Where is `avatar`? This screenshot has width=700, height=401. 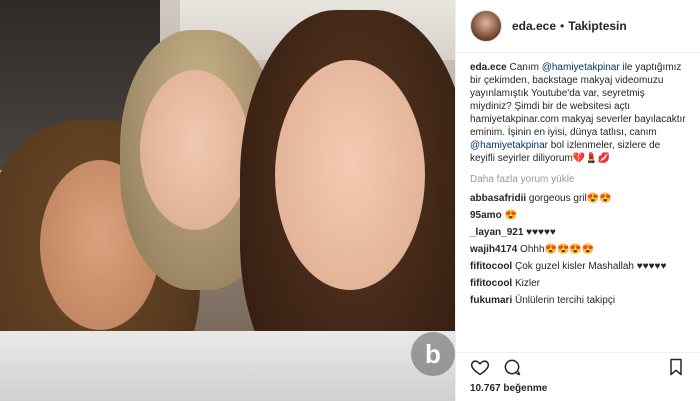
avatar is located at coordinates (486, 26).